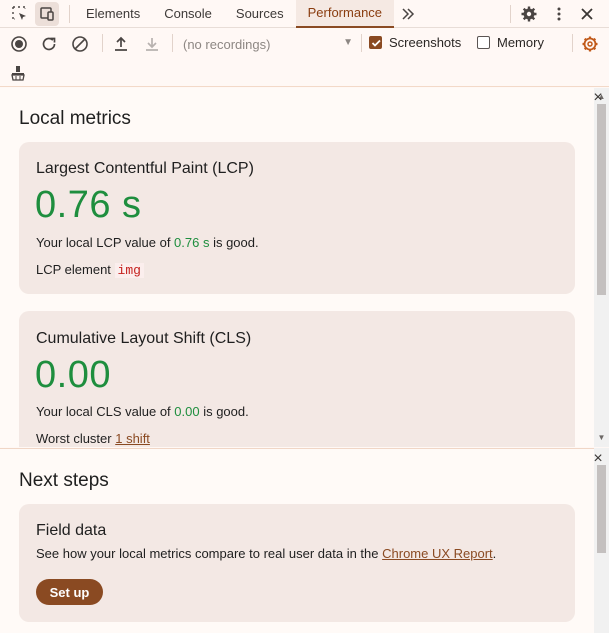 This screenshot has height=633, width=609. I want to click on record-icon, so click(19, 44).